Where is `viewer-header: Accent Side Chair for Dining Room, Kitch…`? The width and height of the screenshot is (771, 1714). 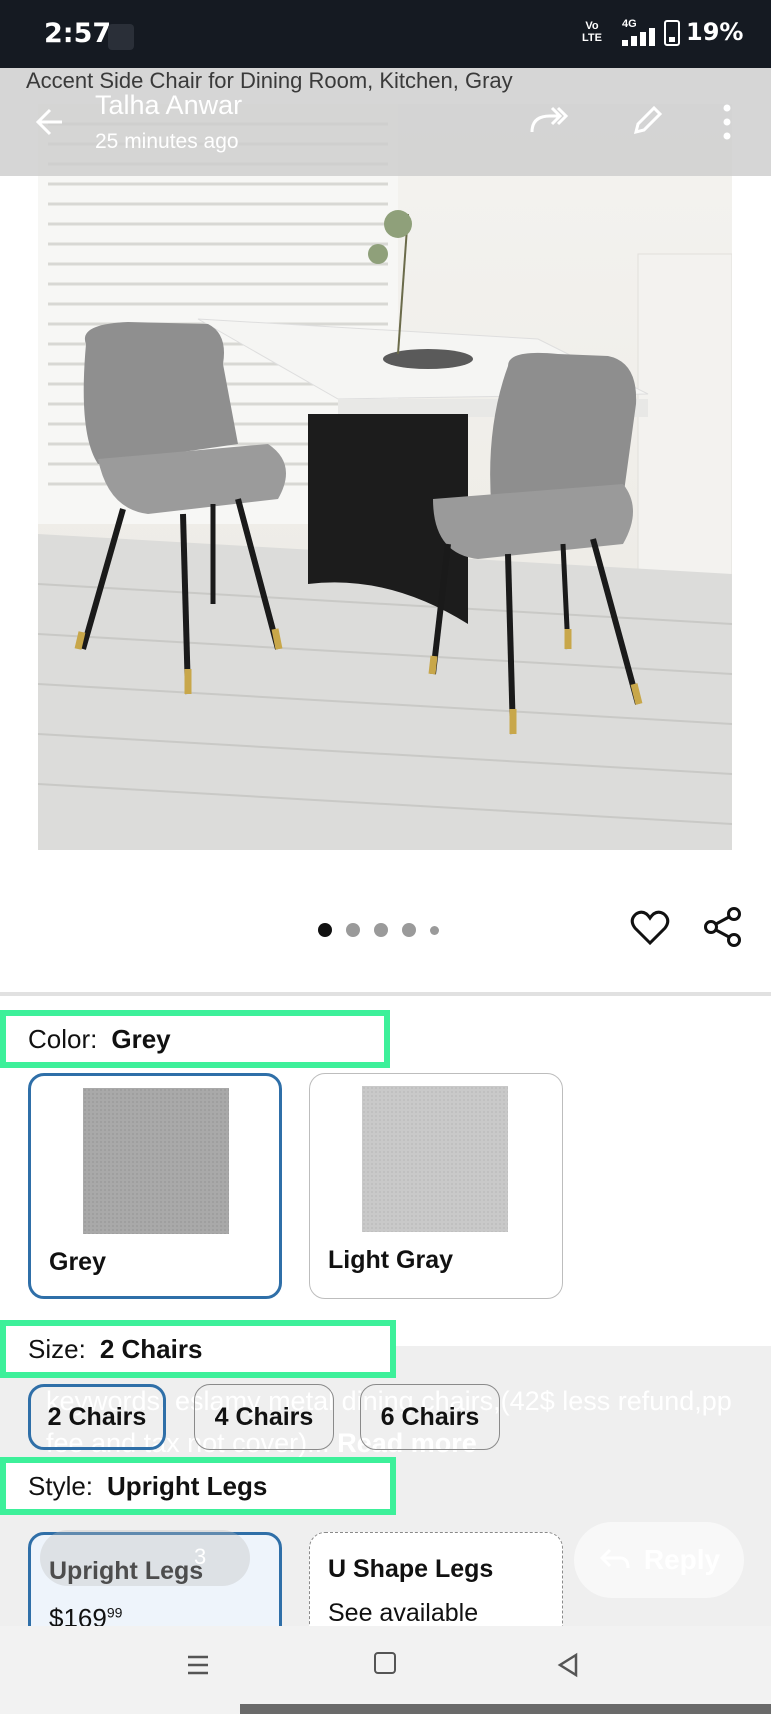
viewer-header: Accent Side Chair for Dining Room, Kitch… is located at coordinates (385, 122).